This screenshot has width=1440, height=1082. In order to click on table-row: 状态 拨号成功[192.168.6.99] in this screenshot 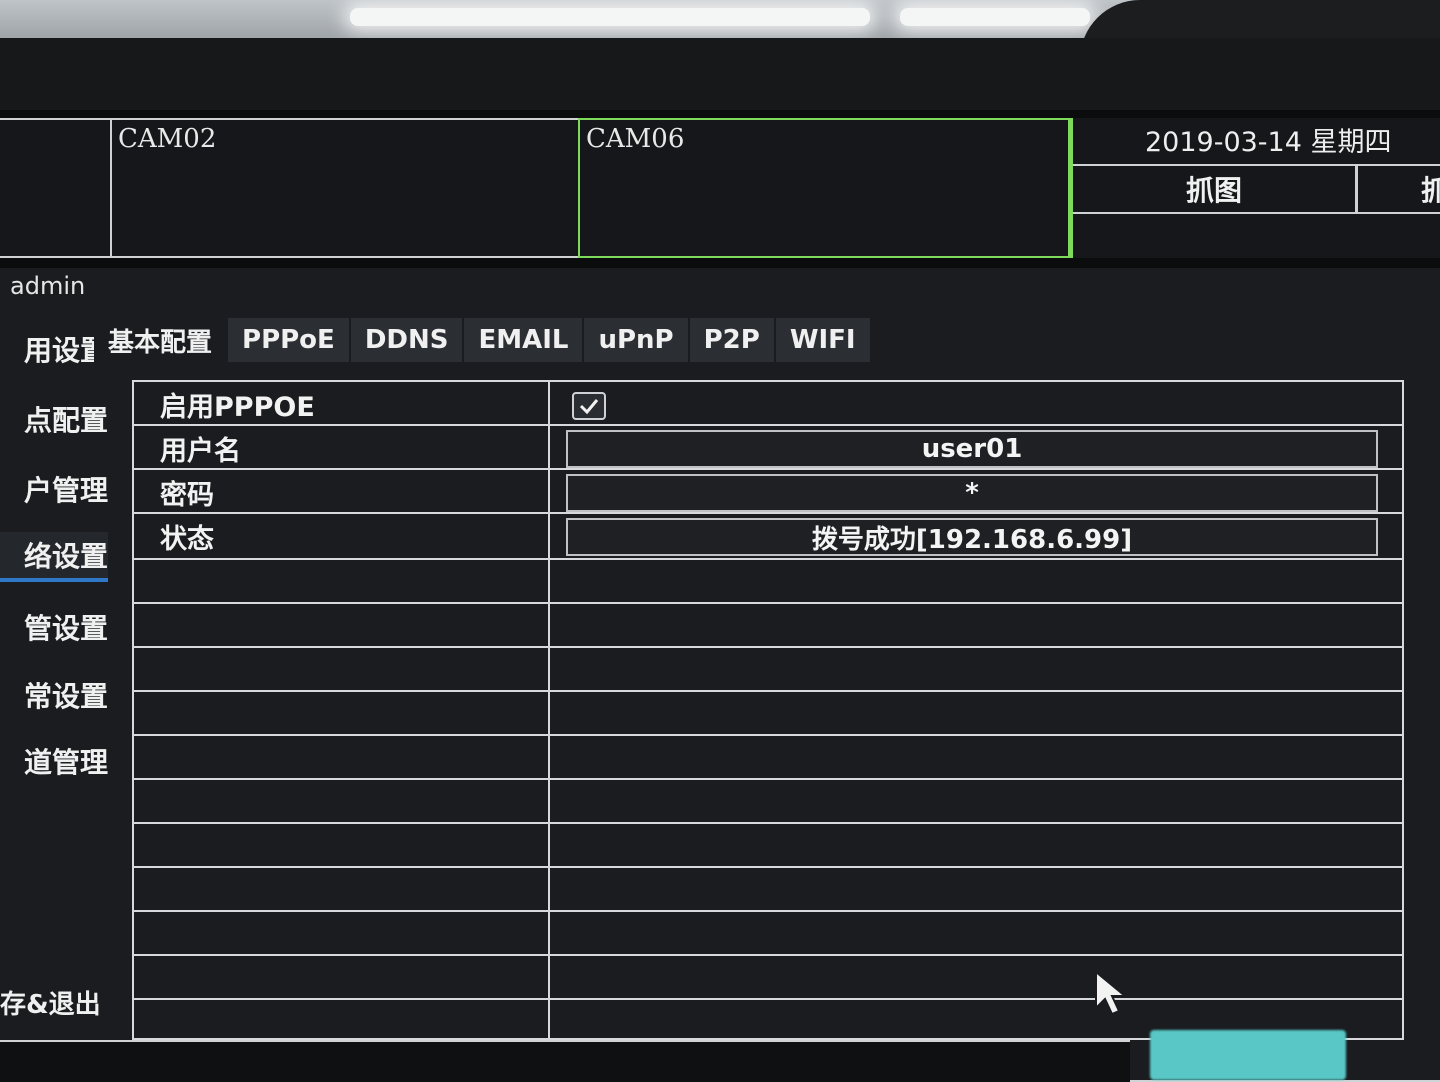, I will do `click(768, 537)`.